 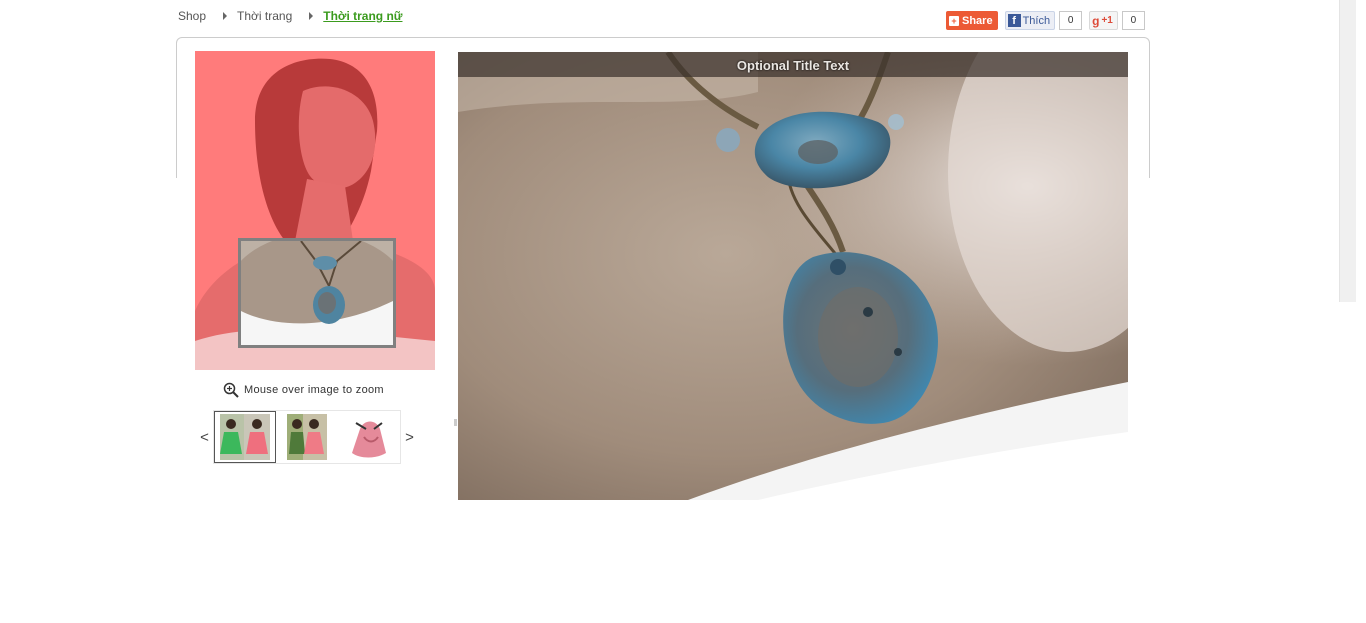 What do you see at coordinates (1347, 151) in the screenshot?
I see `page-scrollbar` at bounding box center [1347, 151].